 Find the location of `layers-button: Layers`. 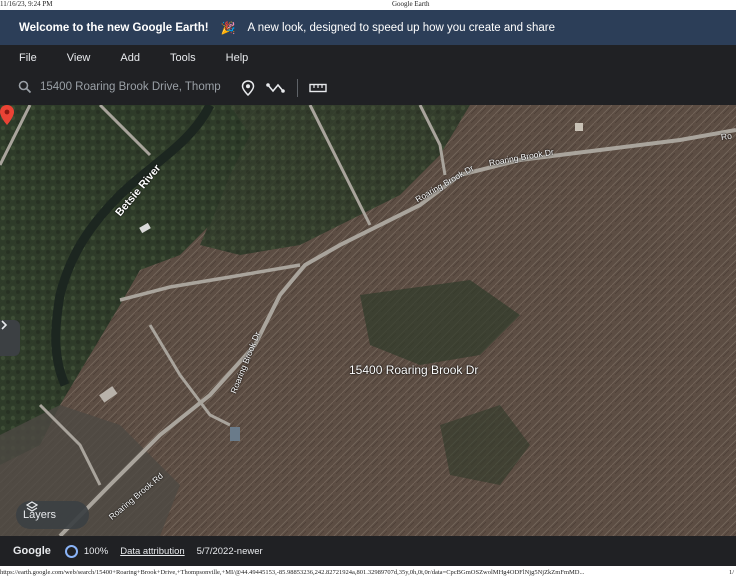

layers-button: Layers is located at coordinates (52, 515).